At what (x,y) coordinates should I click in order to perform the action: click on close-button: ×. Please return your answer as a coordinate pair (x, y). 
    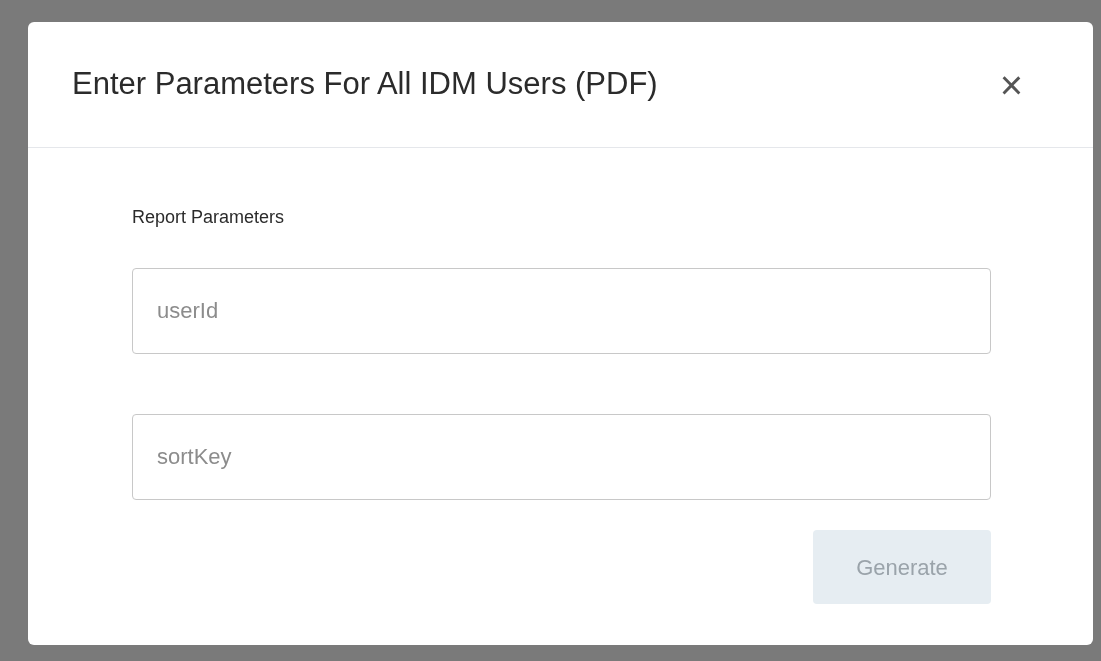
    Looking at the image, I should click on (1011, 84).